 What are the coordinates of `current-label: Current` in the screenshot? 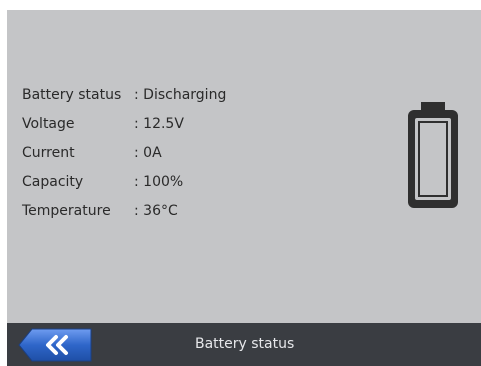 It's located at (48, 152).